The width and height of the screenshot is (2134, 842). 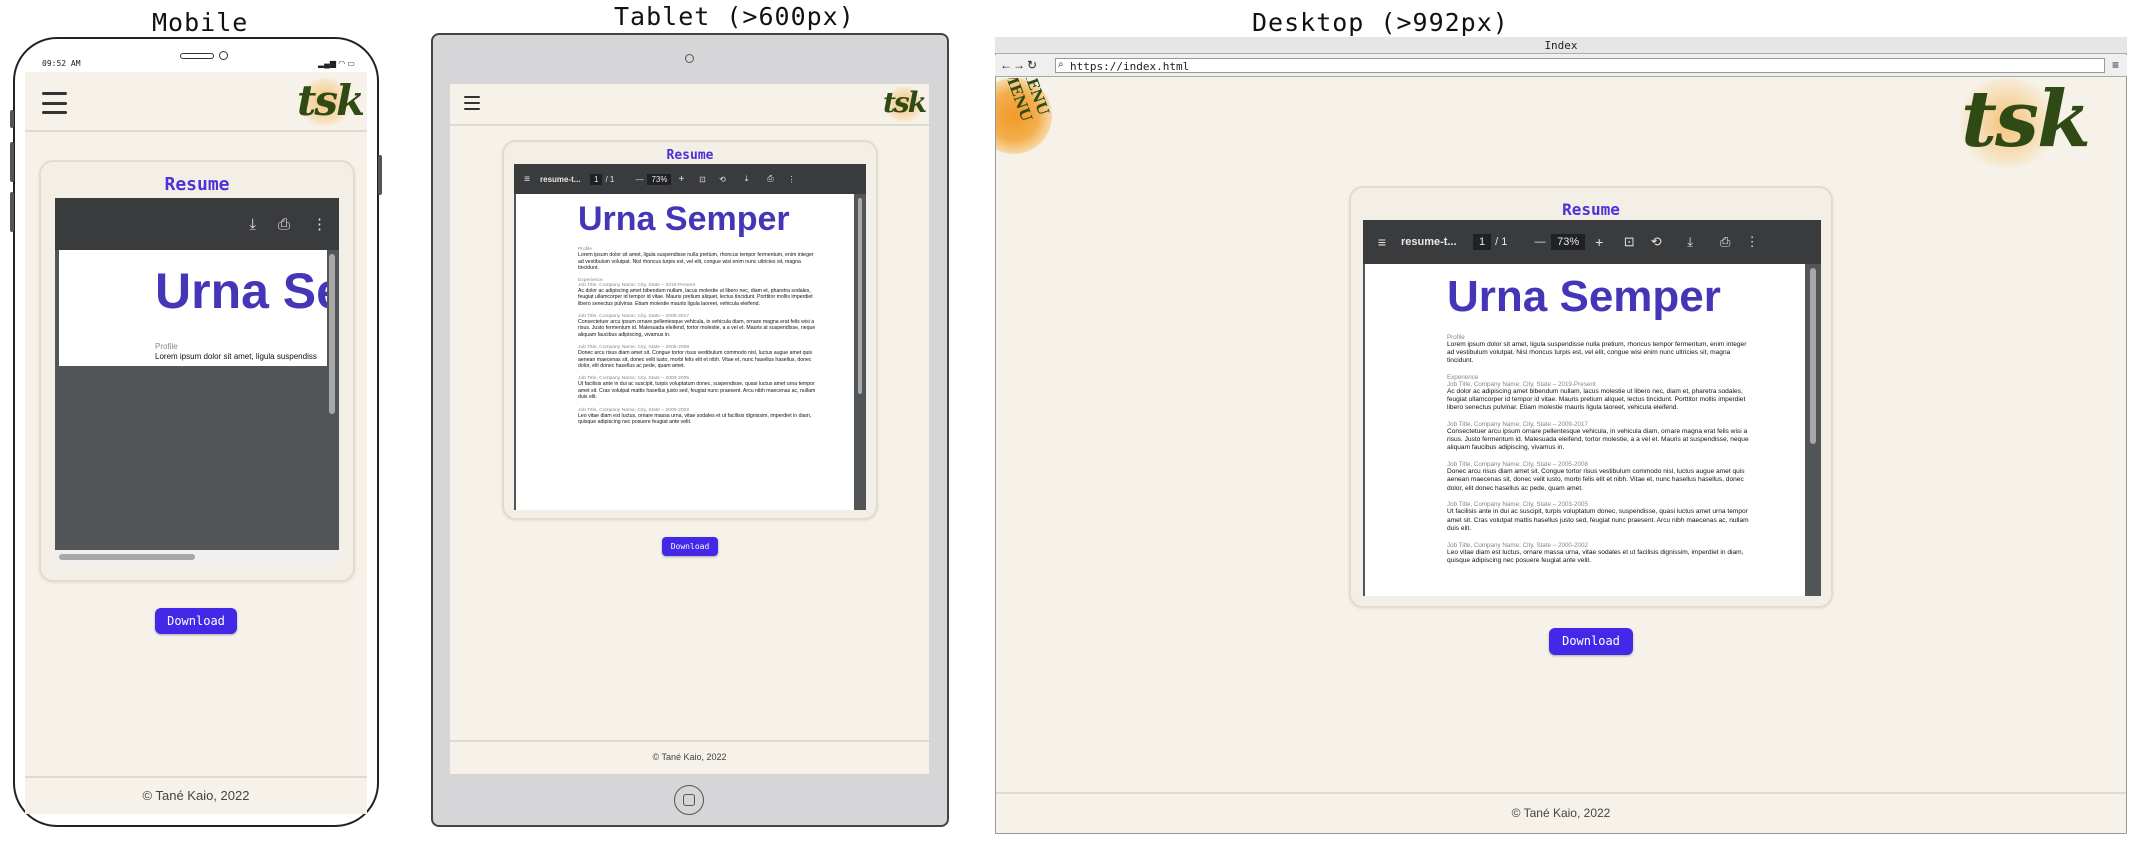 I want to click on status-time: 09:52 AM, so click(x=61, y=63).